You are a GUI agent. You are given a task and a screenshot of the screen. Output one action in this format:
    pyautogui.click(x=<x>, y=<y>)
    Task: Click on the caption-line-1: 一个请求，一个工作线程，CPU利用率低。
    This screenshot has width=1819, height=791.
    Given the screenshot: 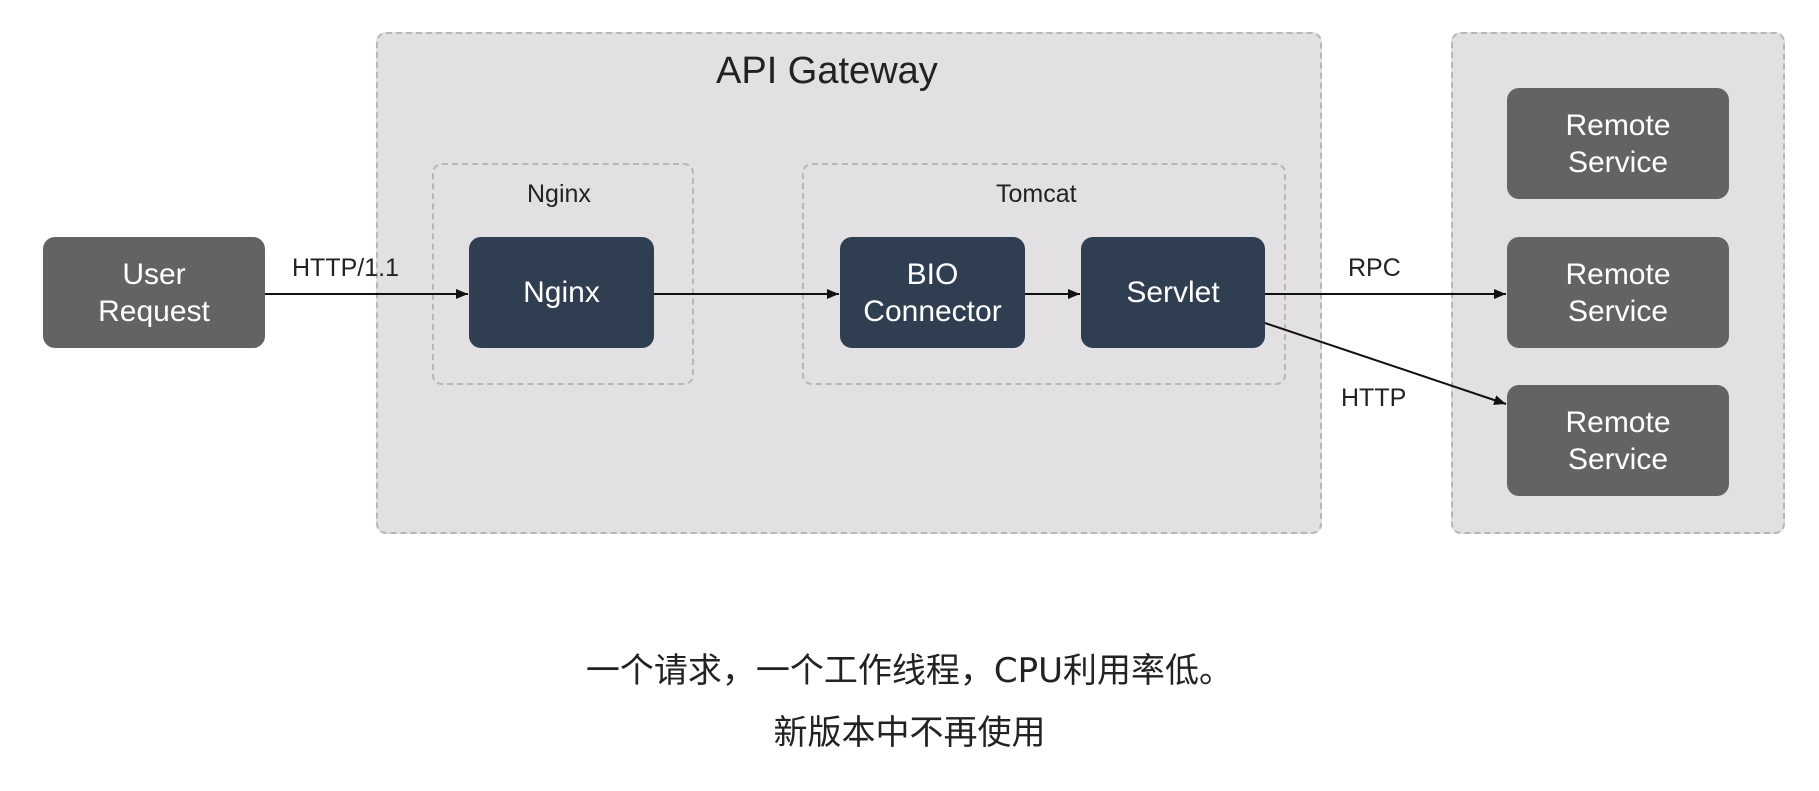 What is the action you would take?
    pyautogui.click(x=909, y=671)
    